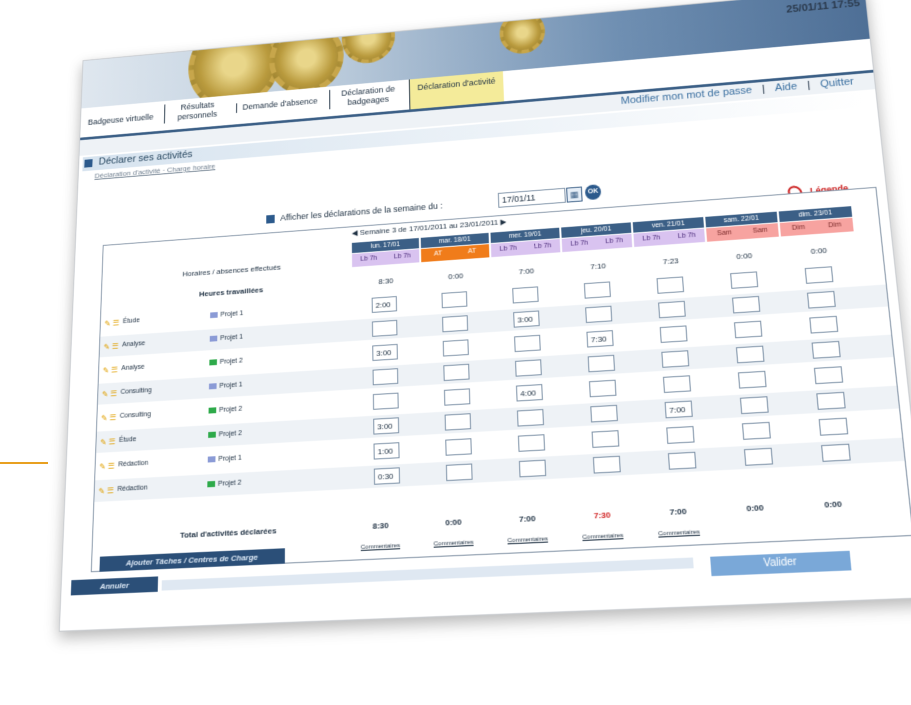 The image size is (911, 705). What do you see at coordinates (453, 522) in the screenshot?
I see `total-value: 0:00` at bounding box center [453, 522].